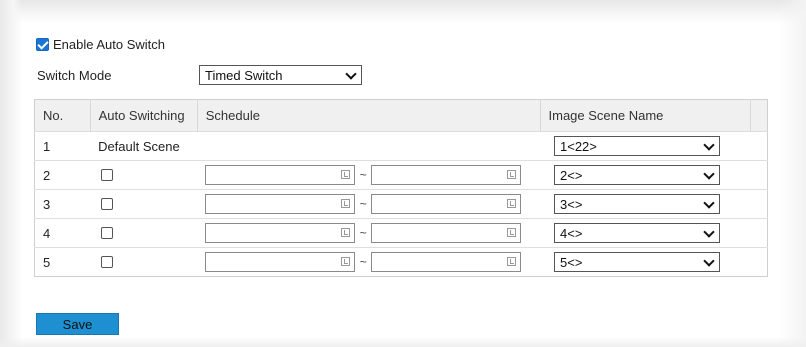 The width and height of the screenshot is (806, 347). What do you see at coordinates (62, 146) in the screenshot?
I see `row-no: 1` at bounding box center [62, 146].